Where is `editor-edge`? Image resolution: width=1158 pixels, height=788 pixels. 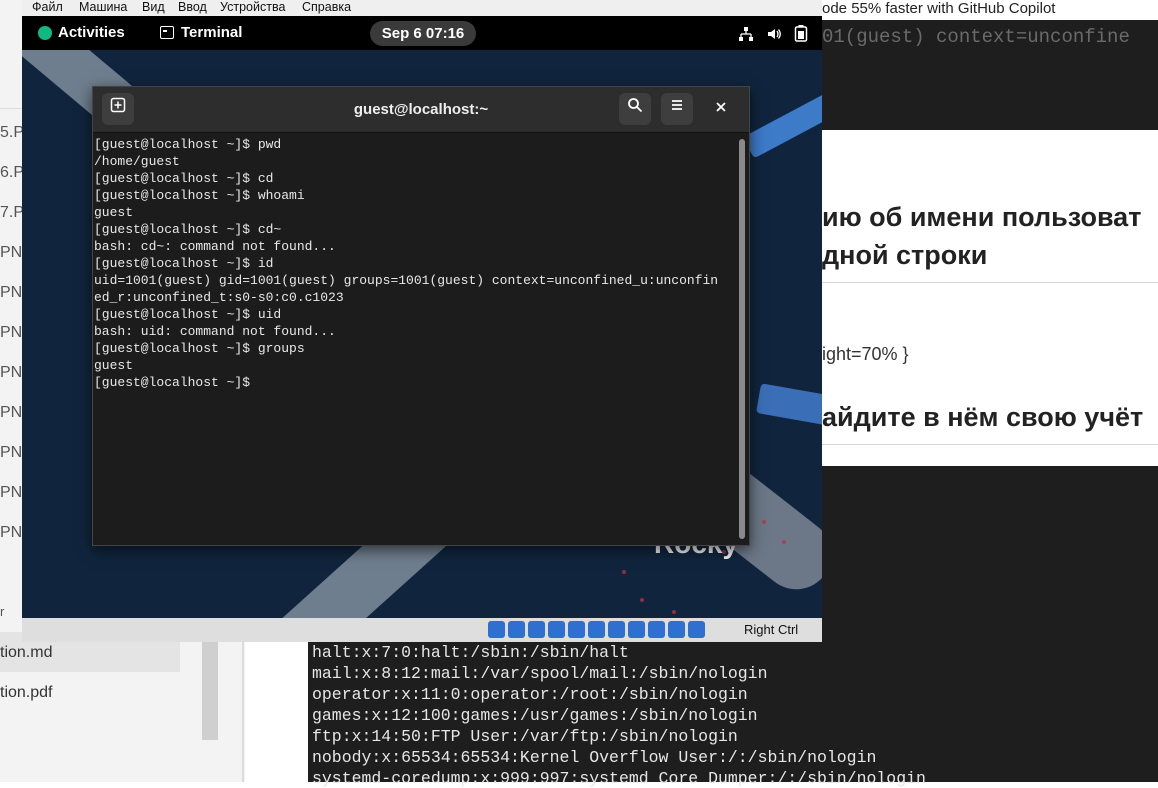
editor-edge is located at coordinates (243, 711).